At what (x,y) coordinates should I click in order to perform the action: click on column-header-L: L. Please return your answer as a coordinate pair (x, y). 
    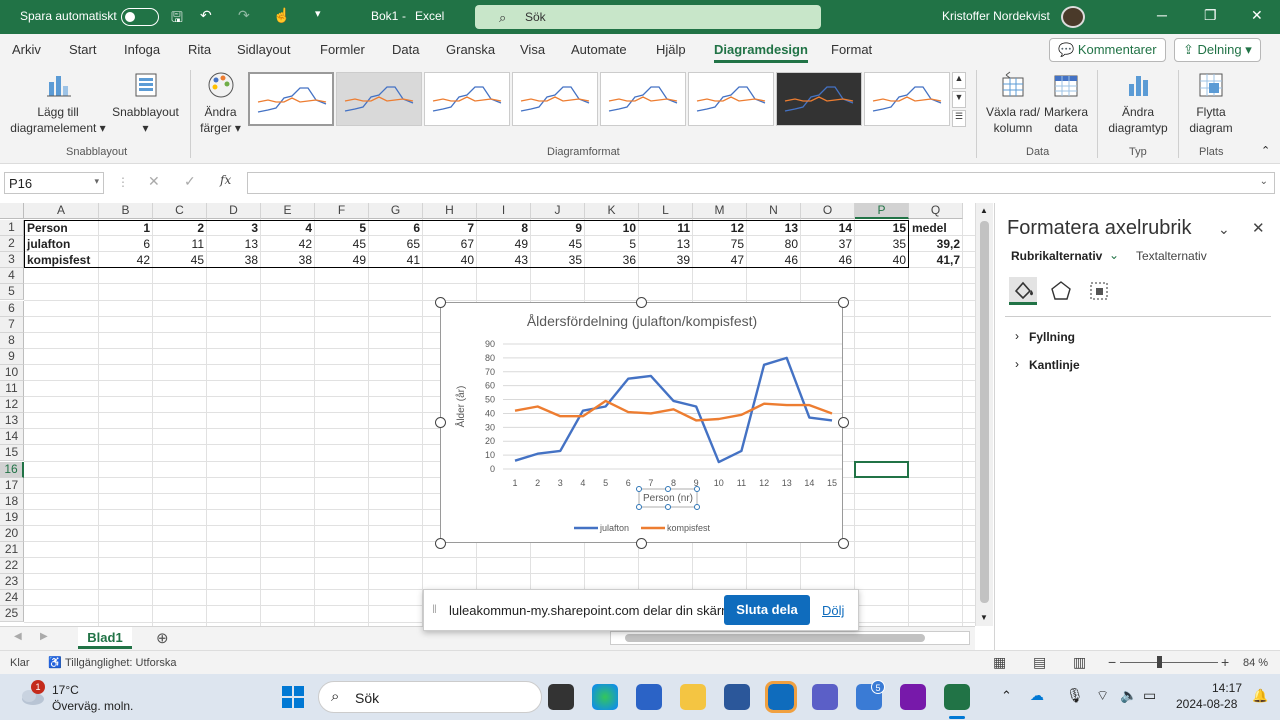
    Looking at the image, I should click on (666, 211).